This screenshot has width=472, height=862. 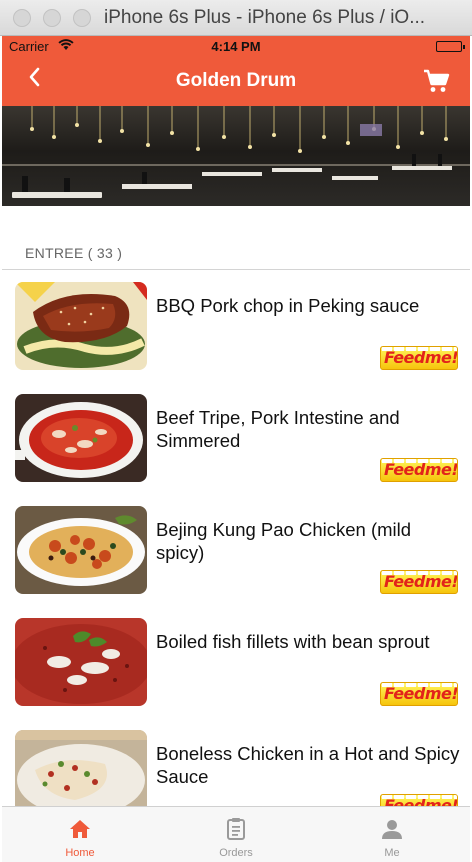 I want to click on tab-me: Me, so click(x=392, y=834).